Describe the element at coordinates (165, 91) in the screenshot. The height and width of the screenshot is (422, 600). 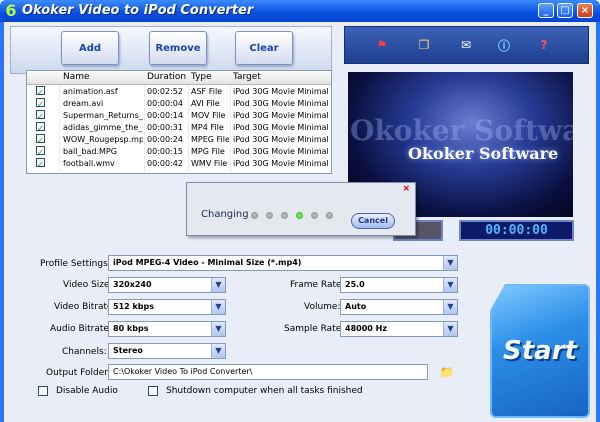
I see `cell-duration: 00:02:52` at that location.